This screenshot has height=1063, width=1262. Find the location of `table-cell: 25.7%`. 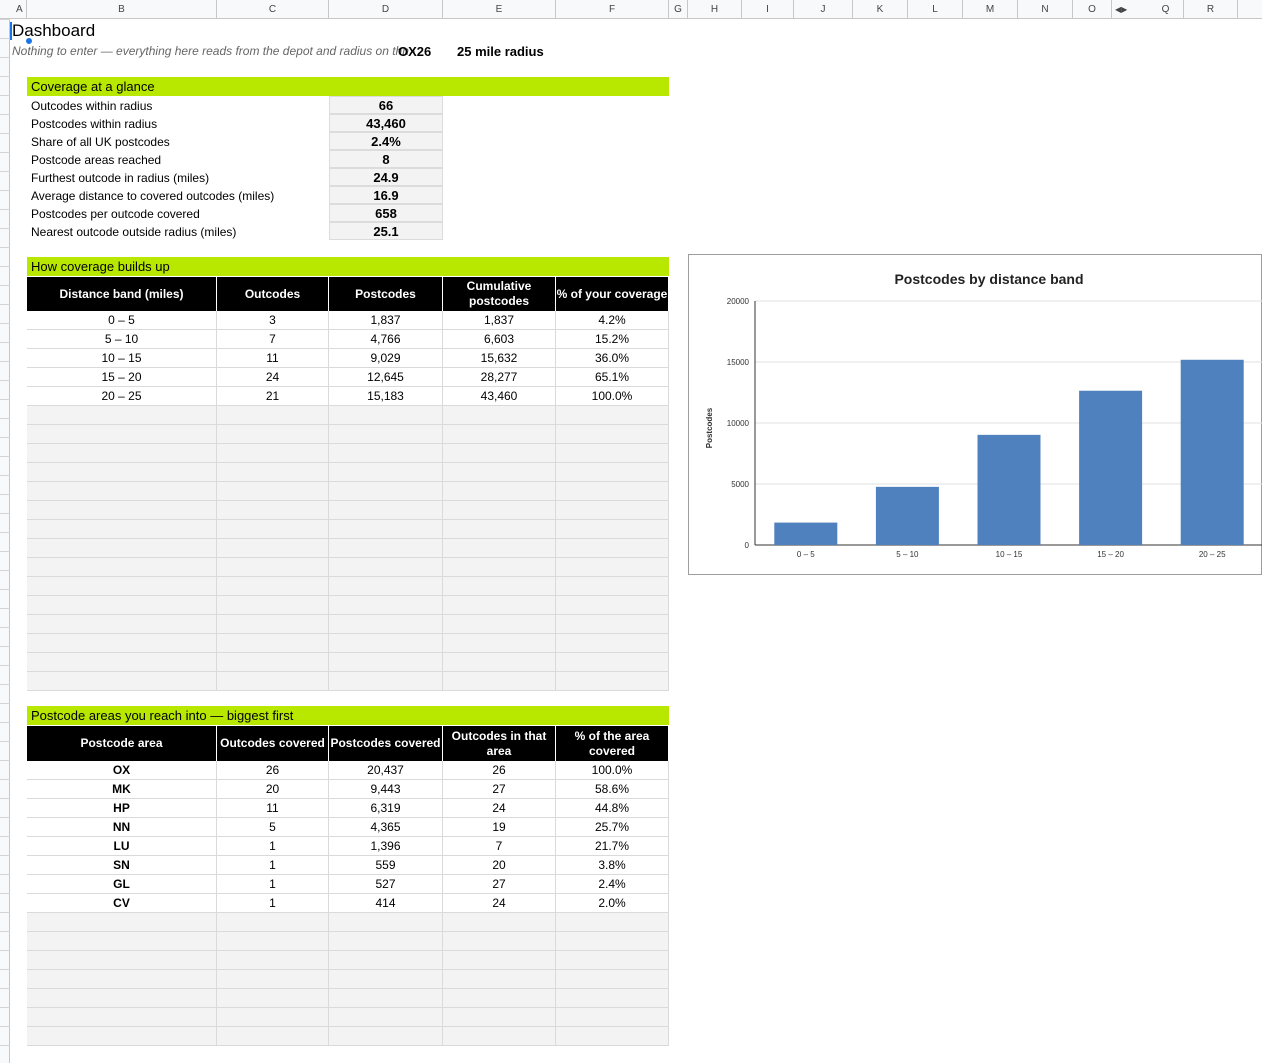

table-cell: 25.7% is located at coordinates (612, 827).